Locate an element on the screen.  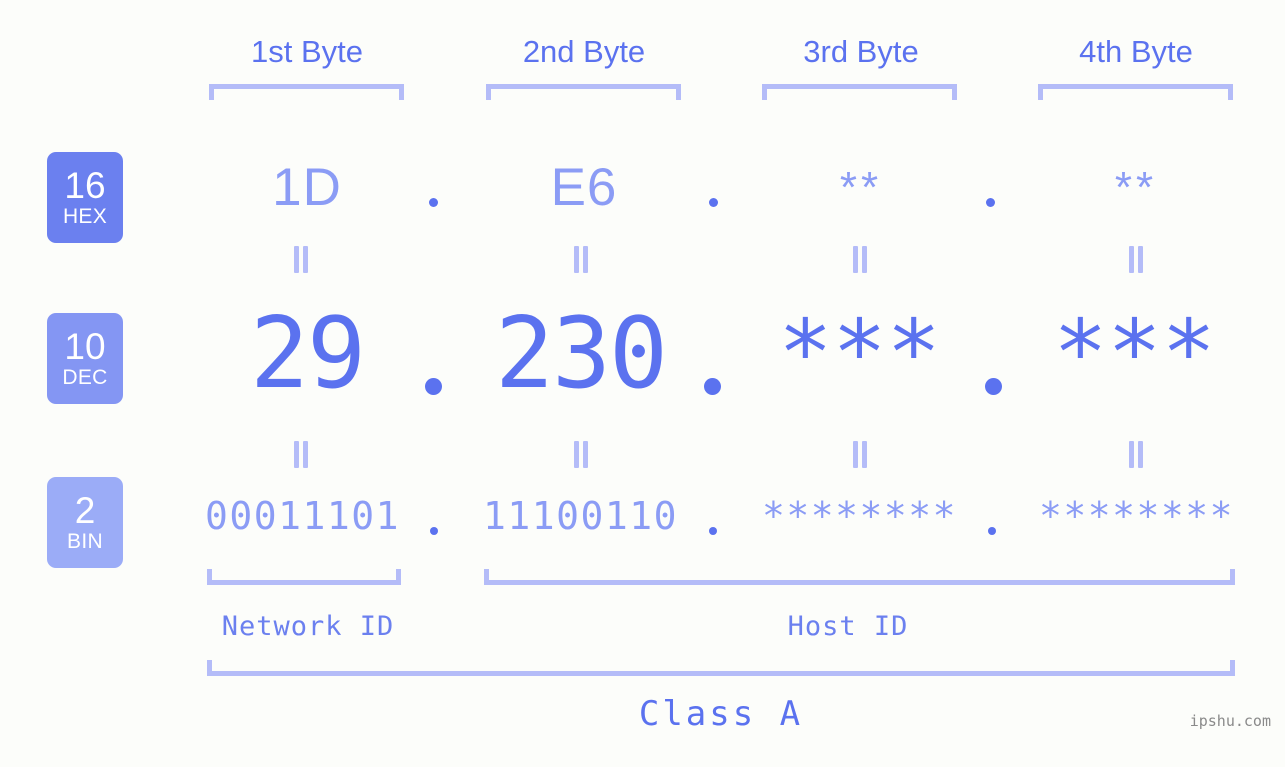
bin-octet-2: 11100110 is located at coordinates (580, 516).